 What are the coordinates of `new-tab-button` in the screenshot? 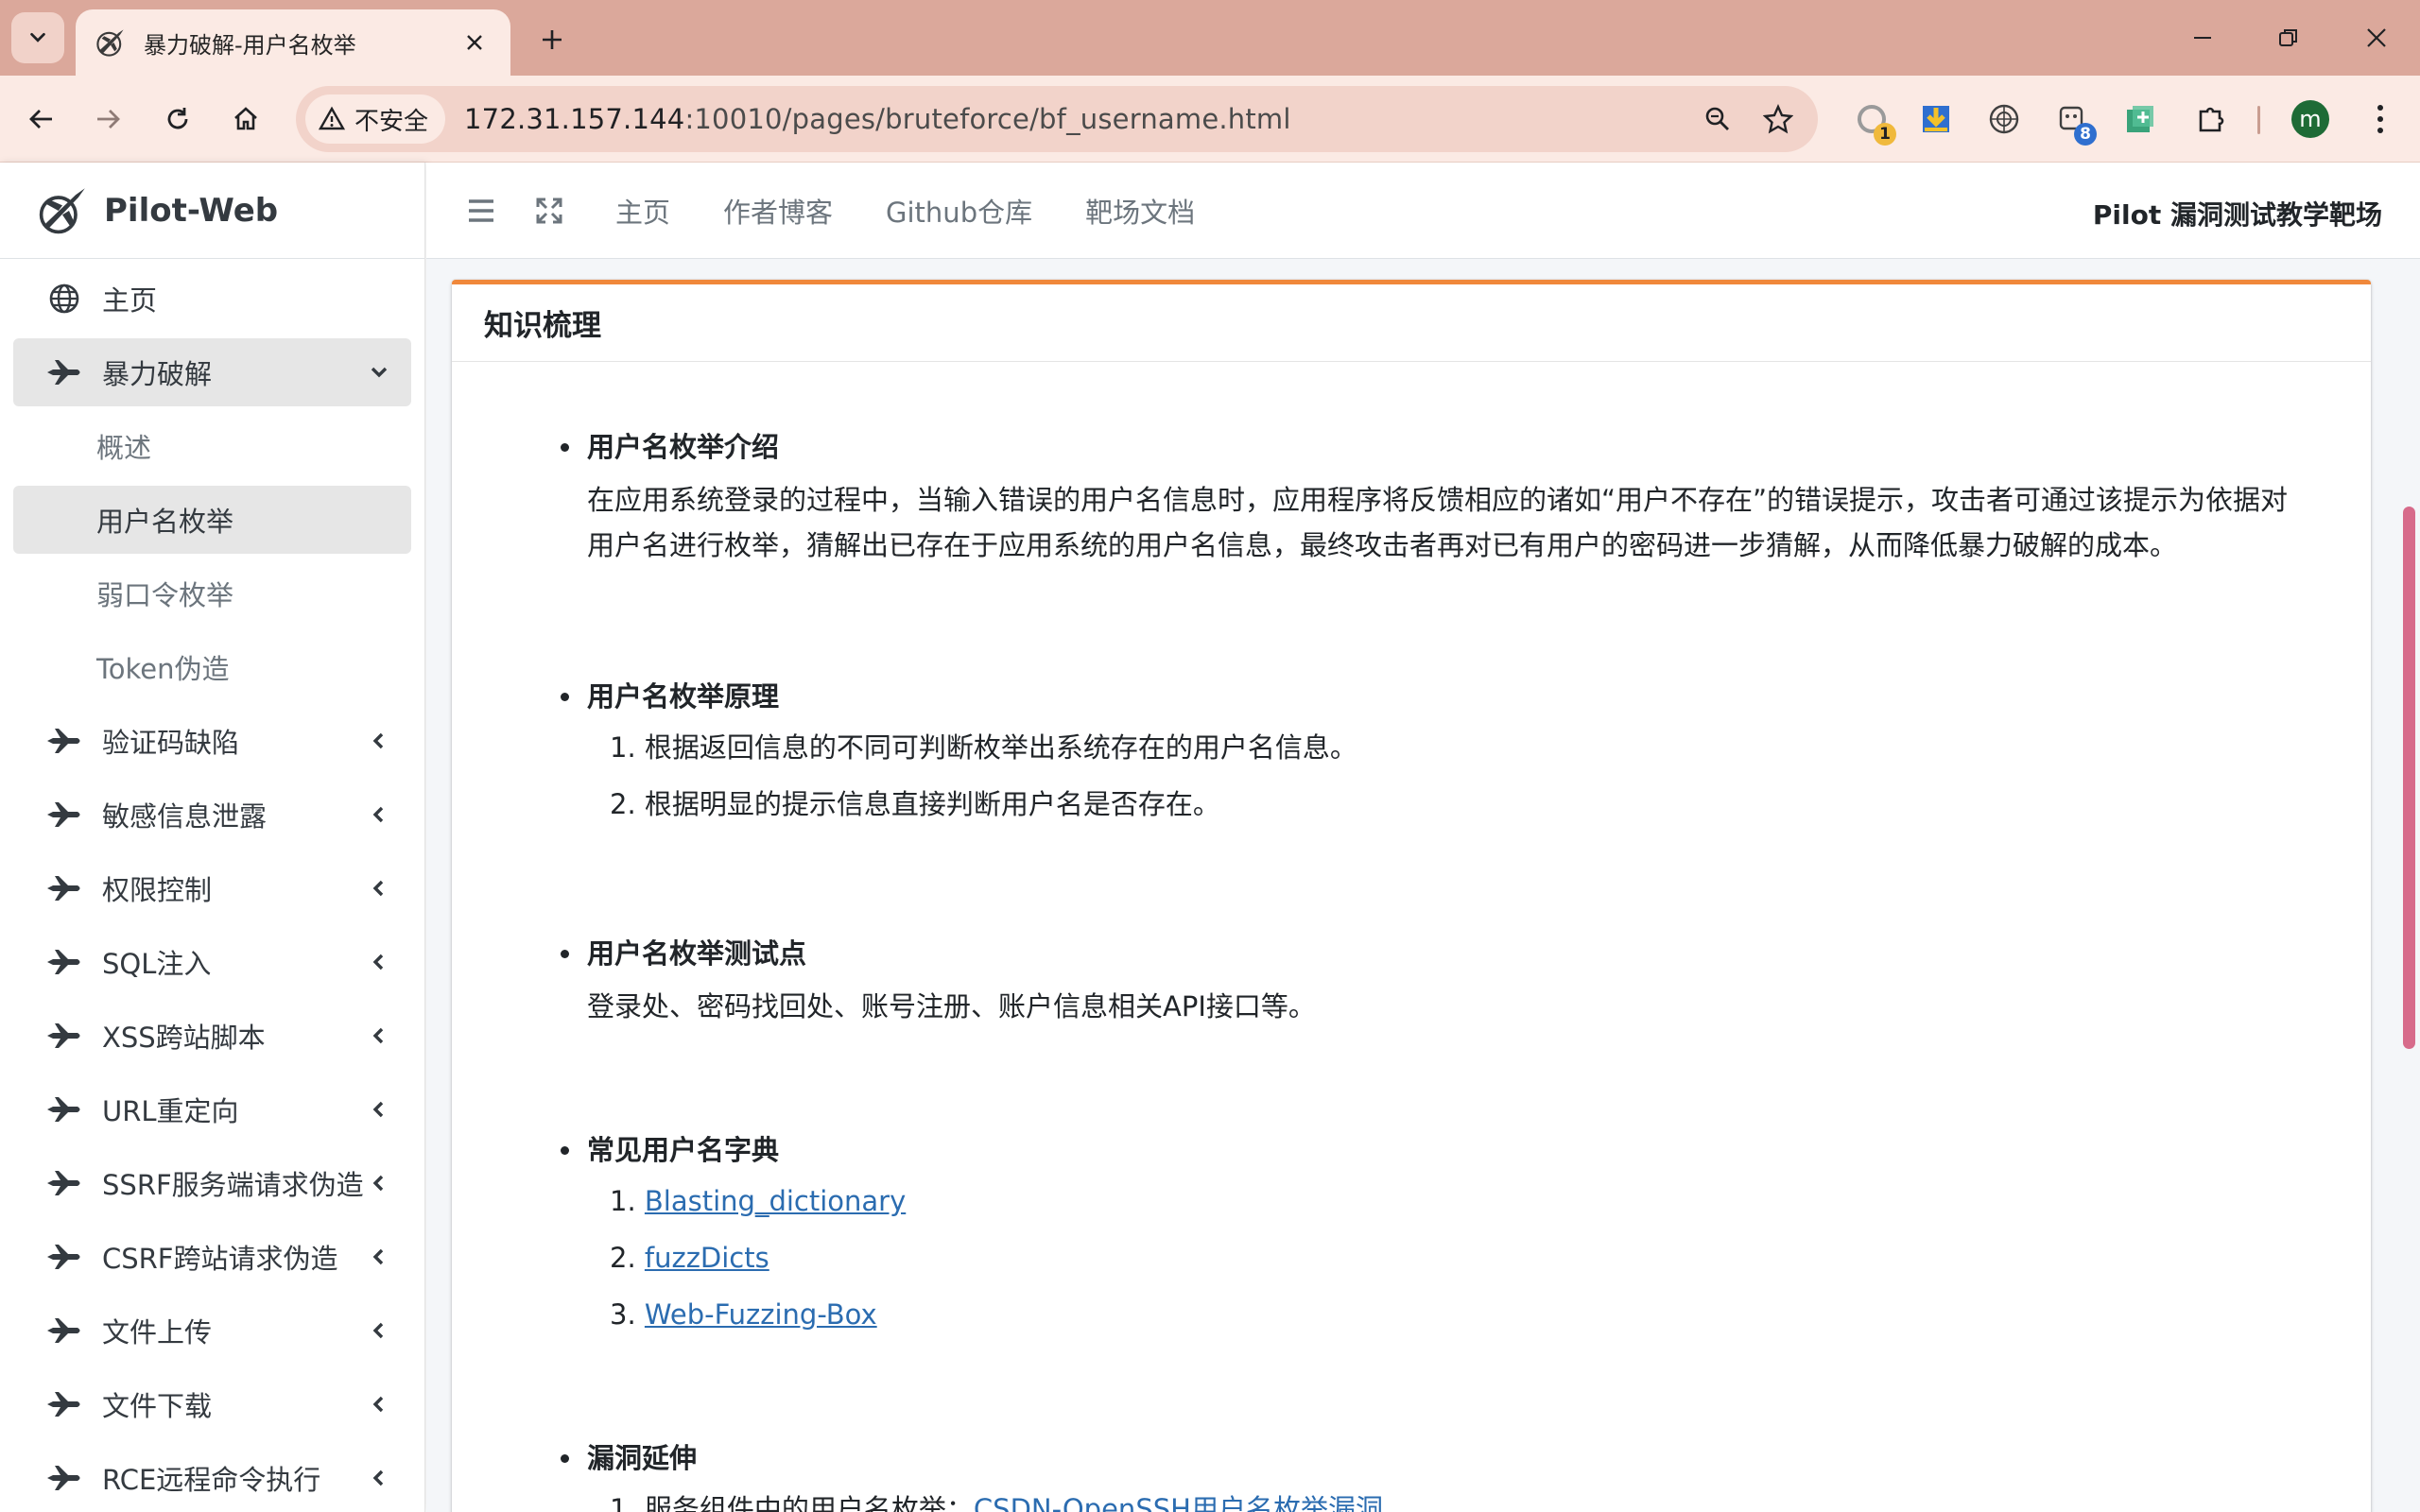 It's located at (552, 39).